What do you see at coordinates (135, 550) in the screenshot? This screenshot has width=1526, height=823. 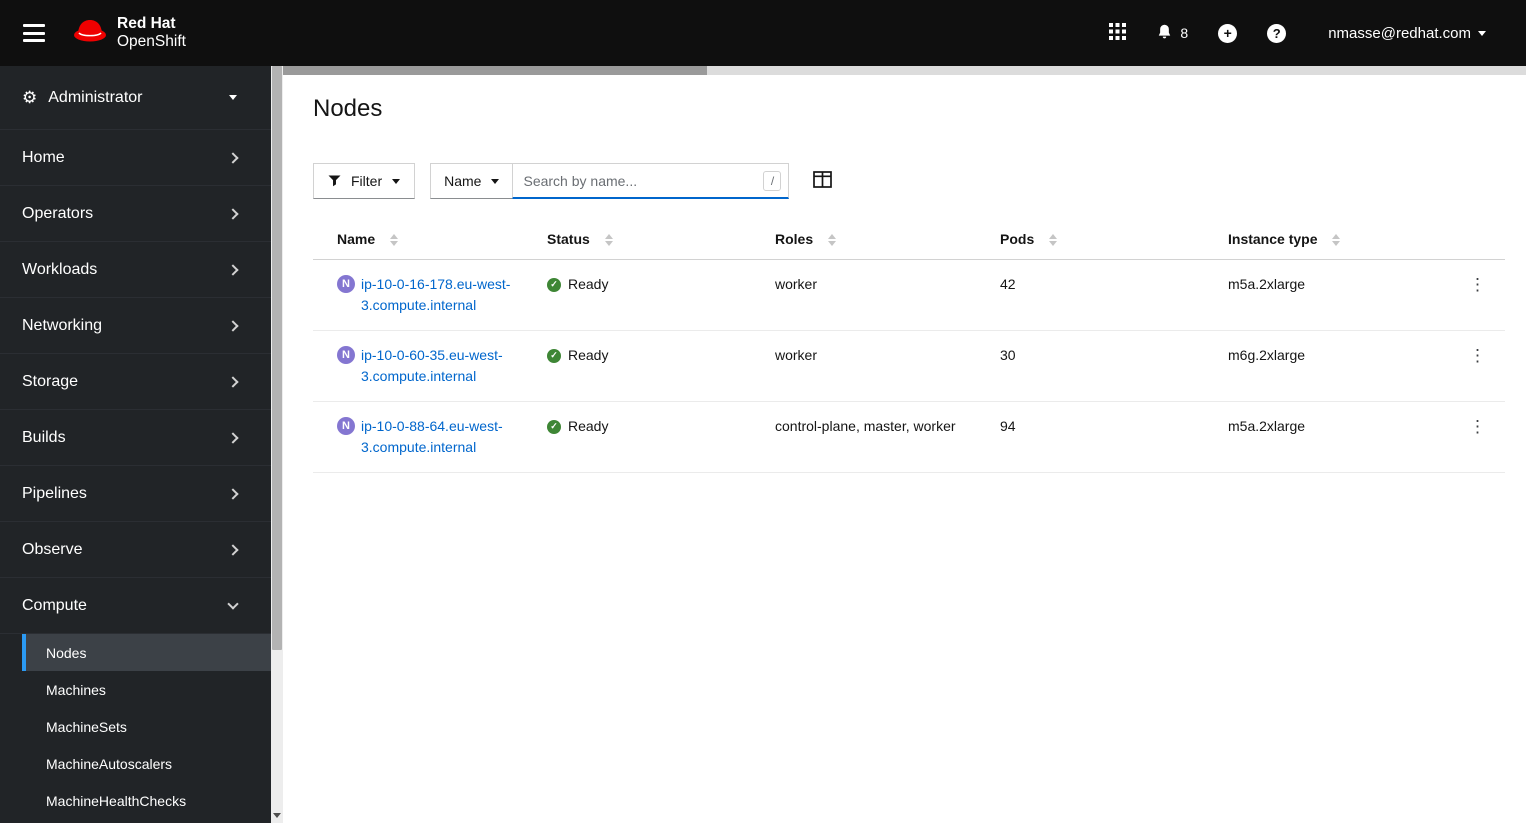 I see `sidebar-item-observe: Observe` at bounding box center [135, 550].